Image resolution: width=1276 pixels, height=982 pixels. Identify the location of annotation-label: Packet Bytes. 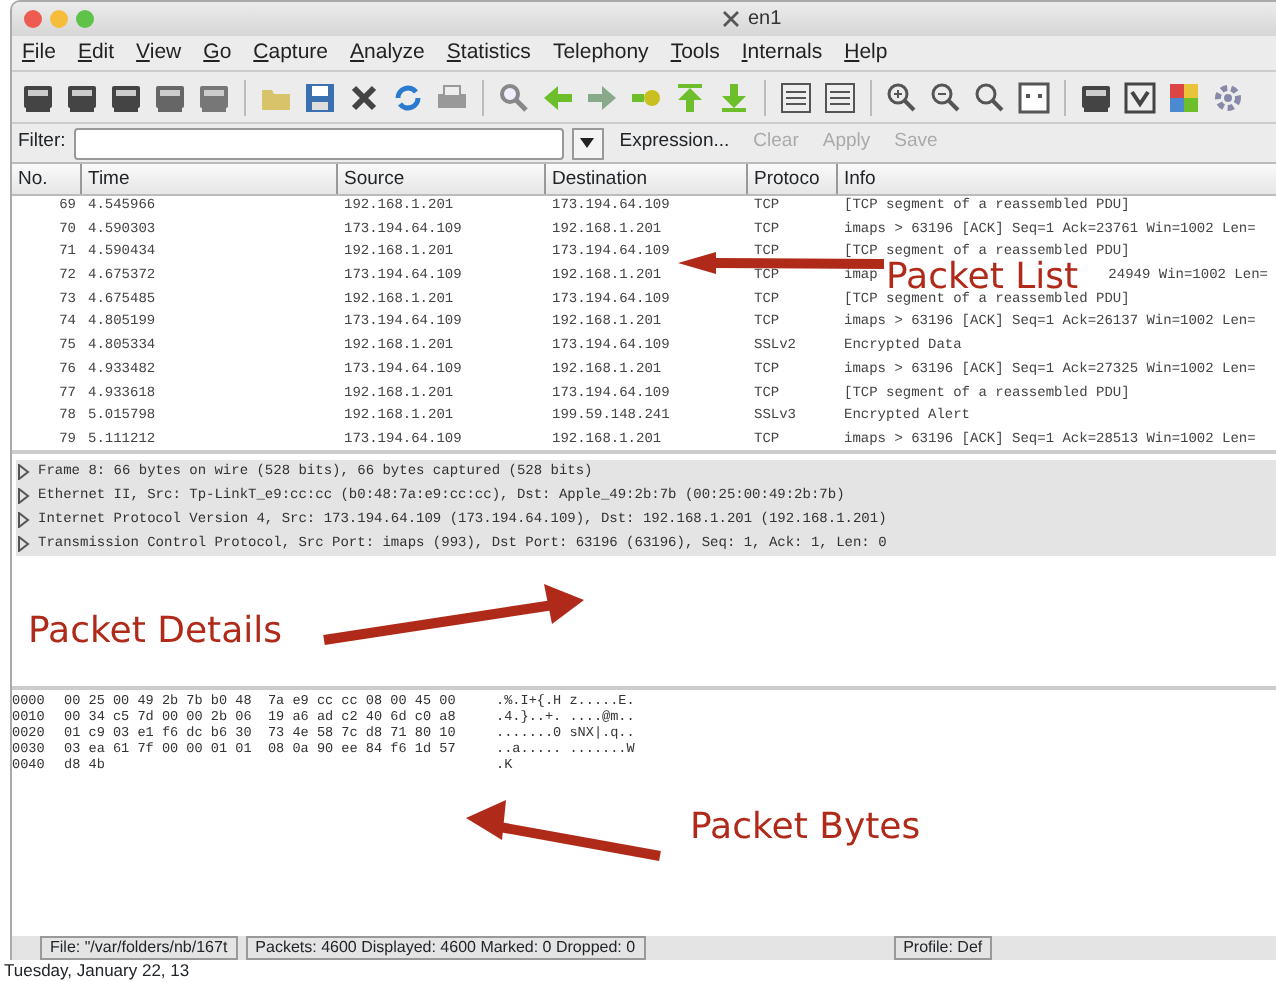
(805, 827).